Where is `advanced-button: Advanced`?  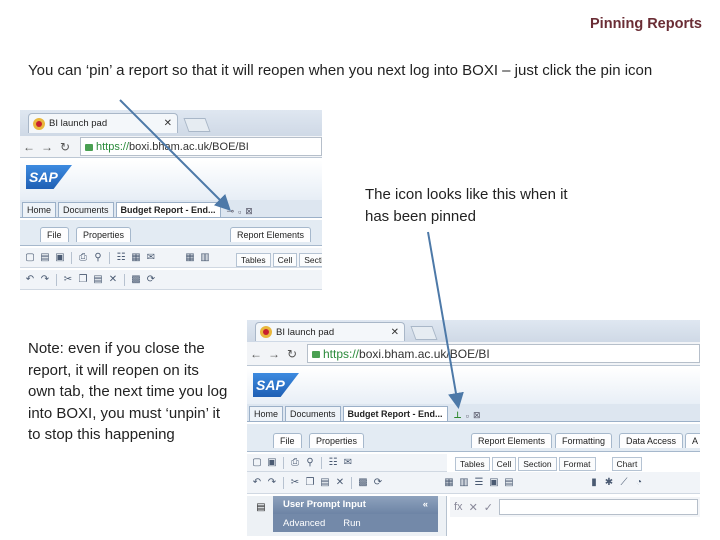 advanced-button: Advanced is located at coordinates (304, 523).